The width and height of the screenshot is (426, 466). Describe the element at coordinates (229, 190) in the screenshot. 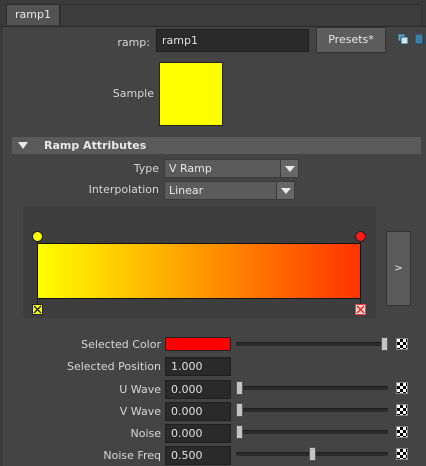

I see `interpolation-dropdown: Linear` at that location.